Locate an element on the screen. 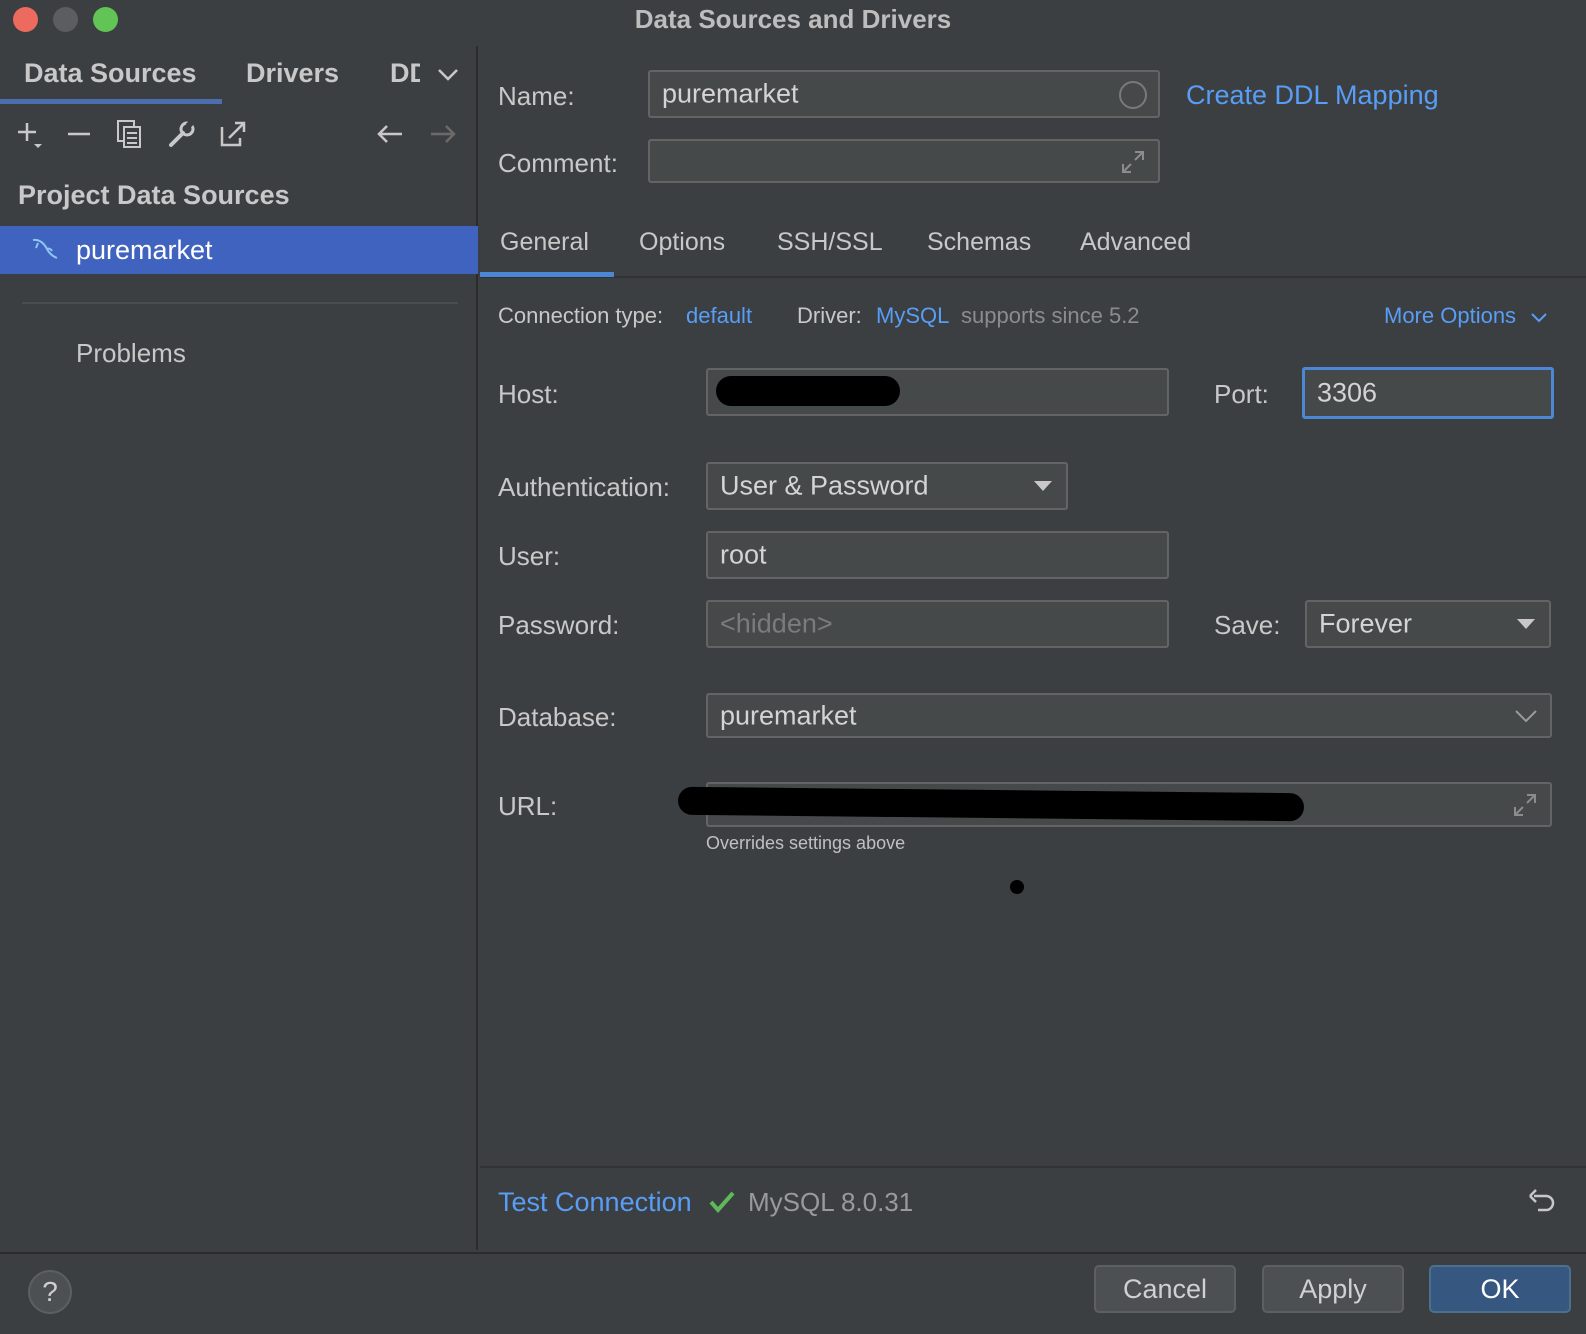 The height and width of the screenshot is (1334, 1586). password-field: <hidden> is located at coordinates (937, 624).